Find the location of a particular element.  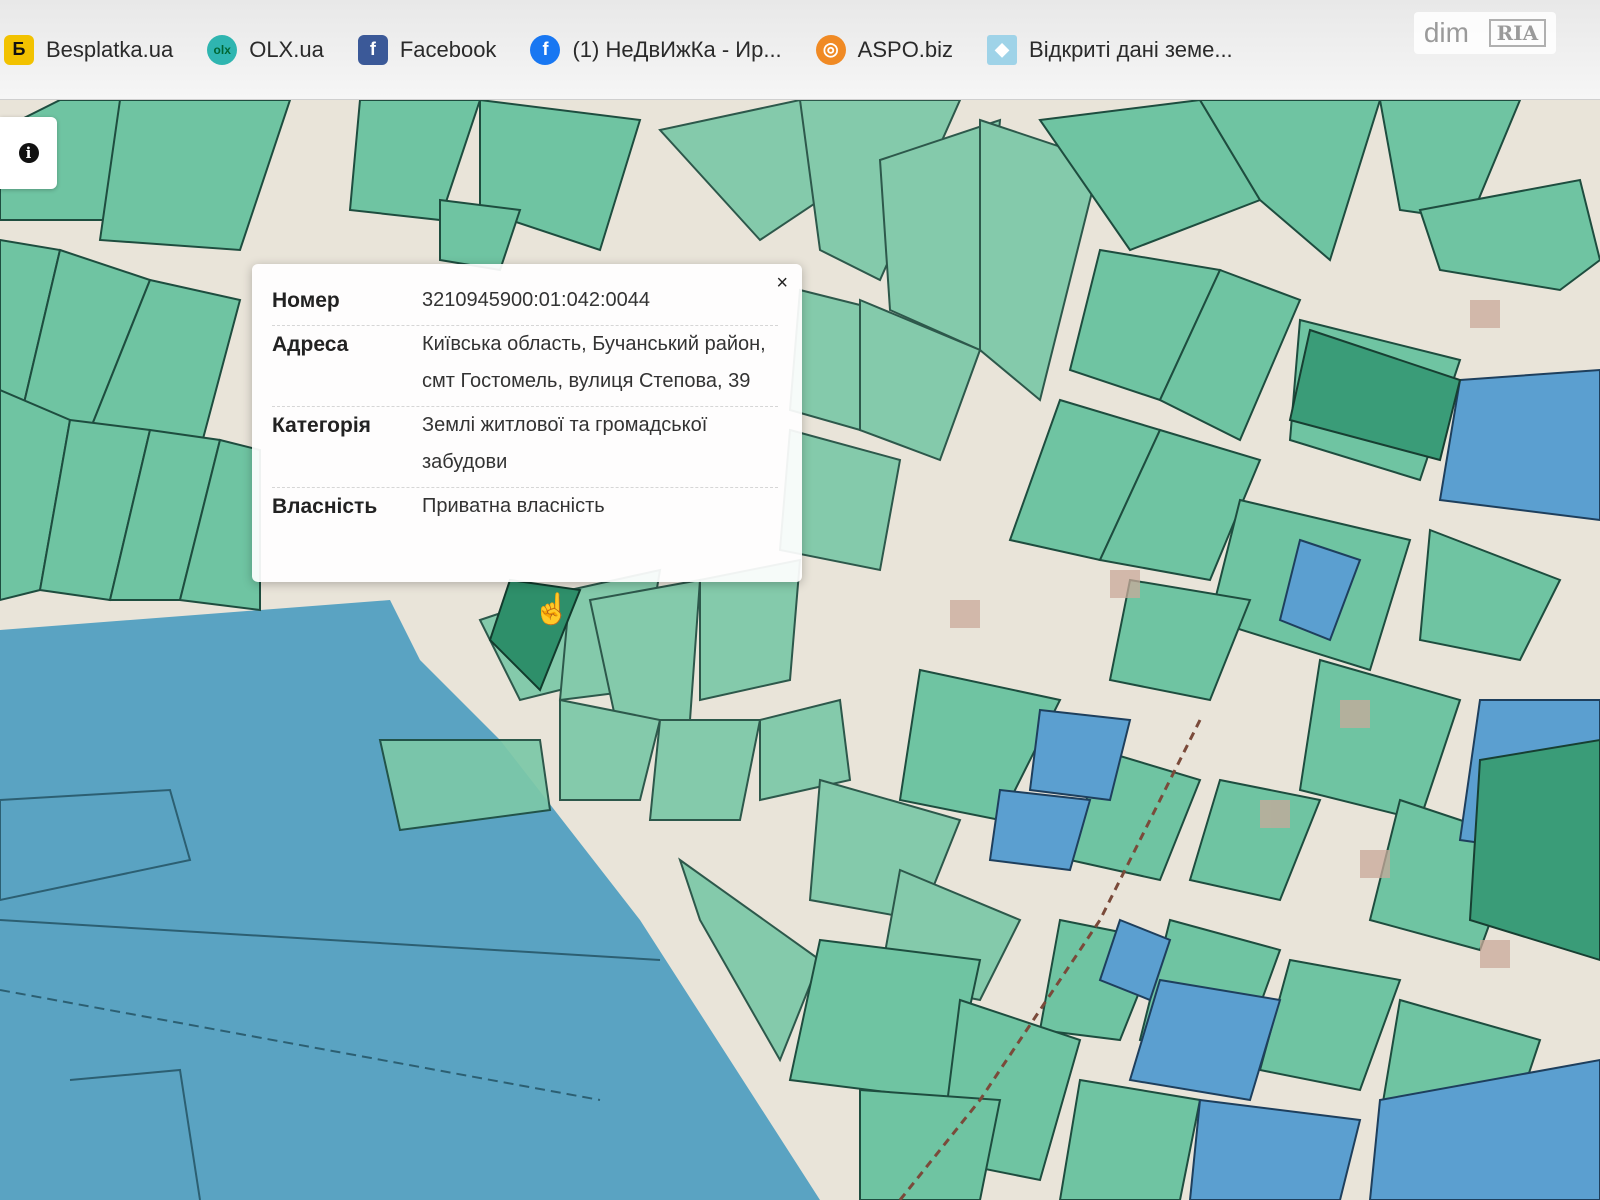

watermark: dim RIA is located at coordinates (1485, 33).